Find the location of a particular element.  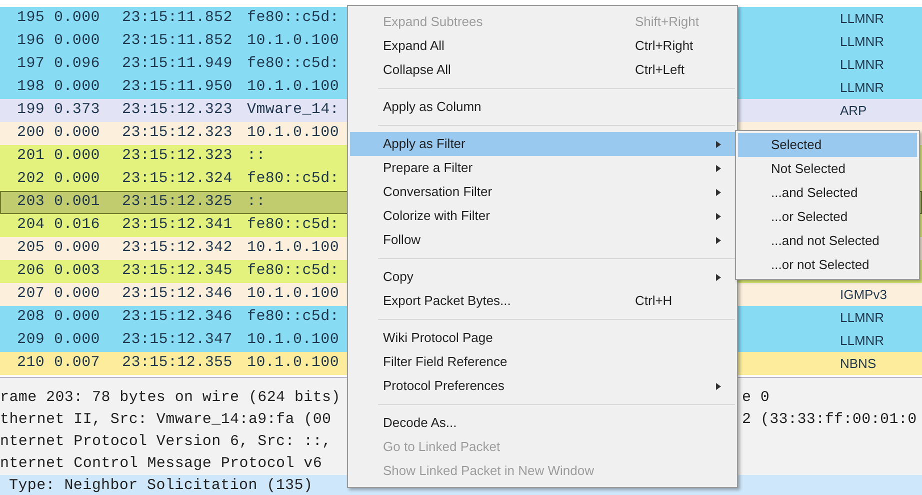

packet-number: 209 is located at coordinates (31, 340).